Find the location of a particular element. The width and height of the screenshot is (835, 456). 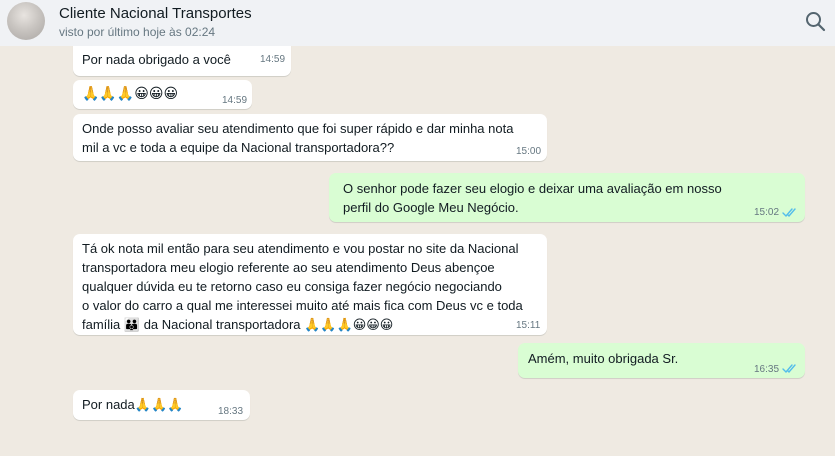

message-text: Por nada🙏🙏🙏 is located at coordinates (133, 404).